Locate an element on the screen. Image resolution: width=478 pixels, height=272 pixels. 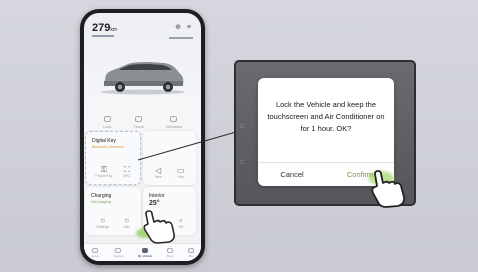
nfc-button: ⛶ NFC is located at coordinates (126, 171).